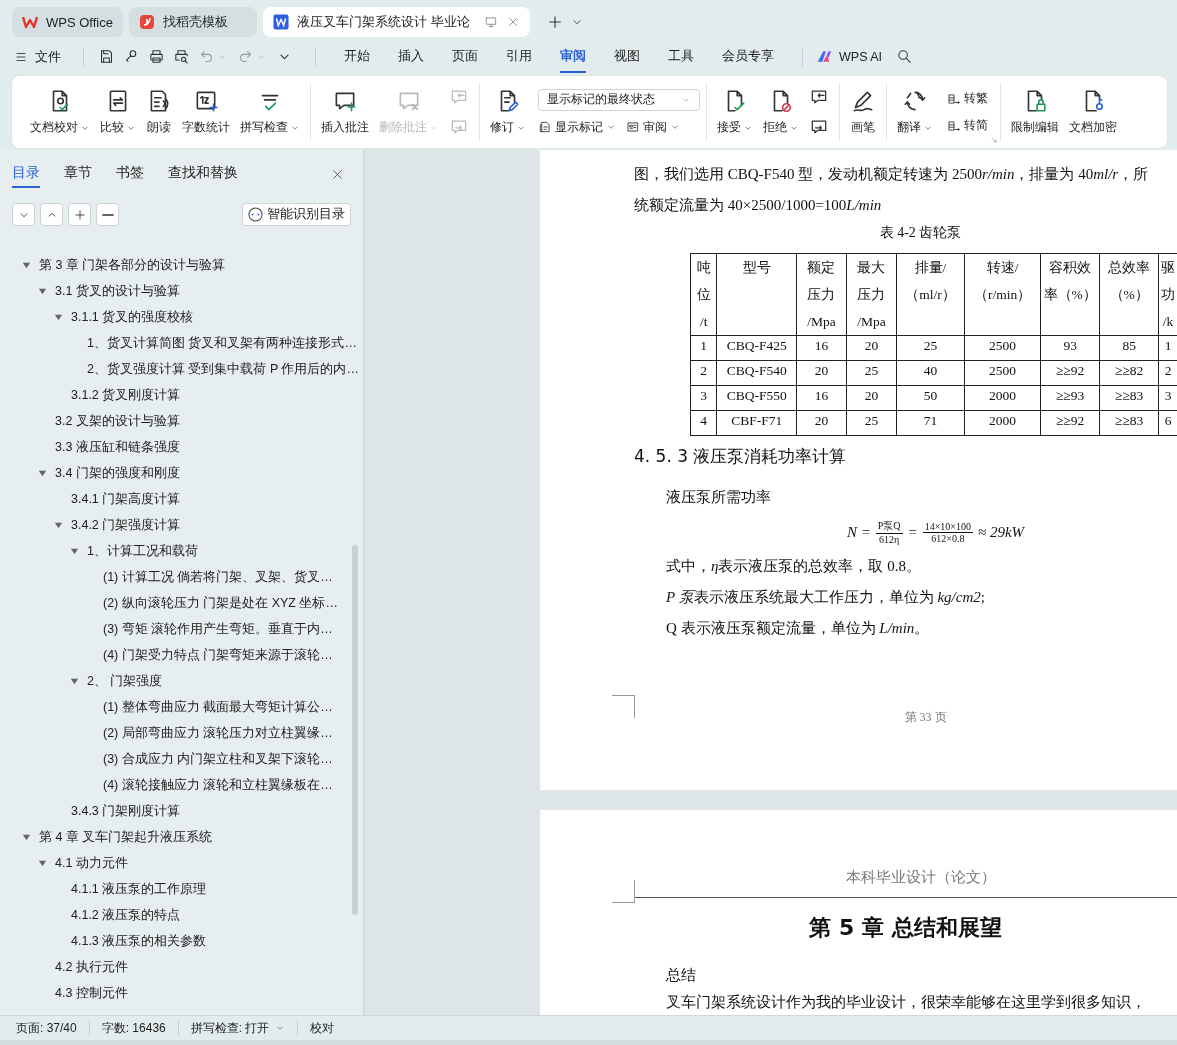  What do you see at coordinates (142, 551) in the screenshot?
I see `toc-item: 1、计算工况和载荷` at bounding box center [142, 551].